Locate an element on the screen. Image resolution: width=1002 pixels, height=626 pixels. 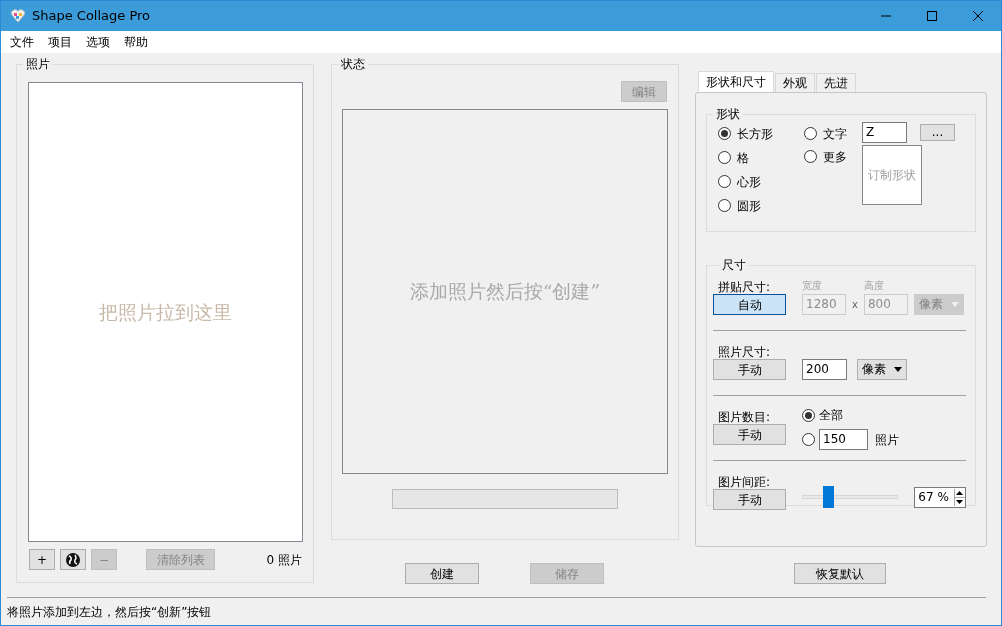
tab: 外观 is located at coordinates (795, 82).